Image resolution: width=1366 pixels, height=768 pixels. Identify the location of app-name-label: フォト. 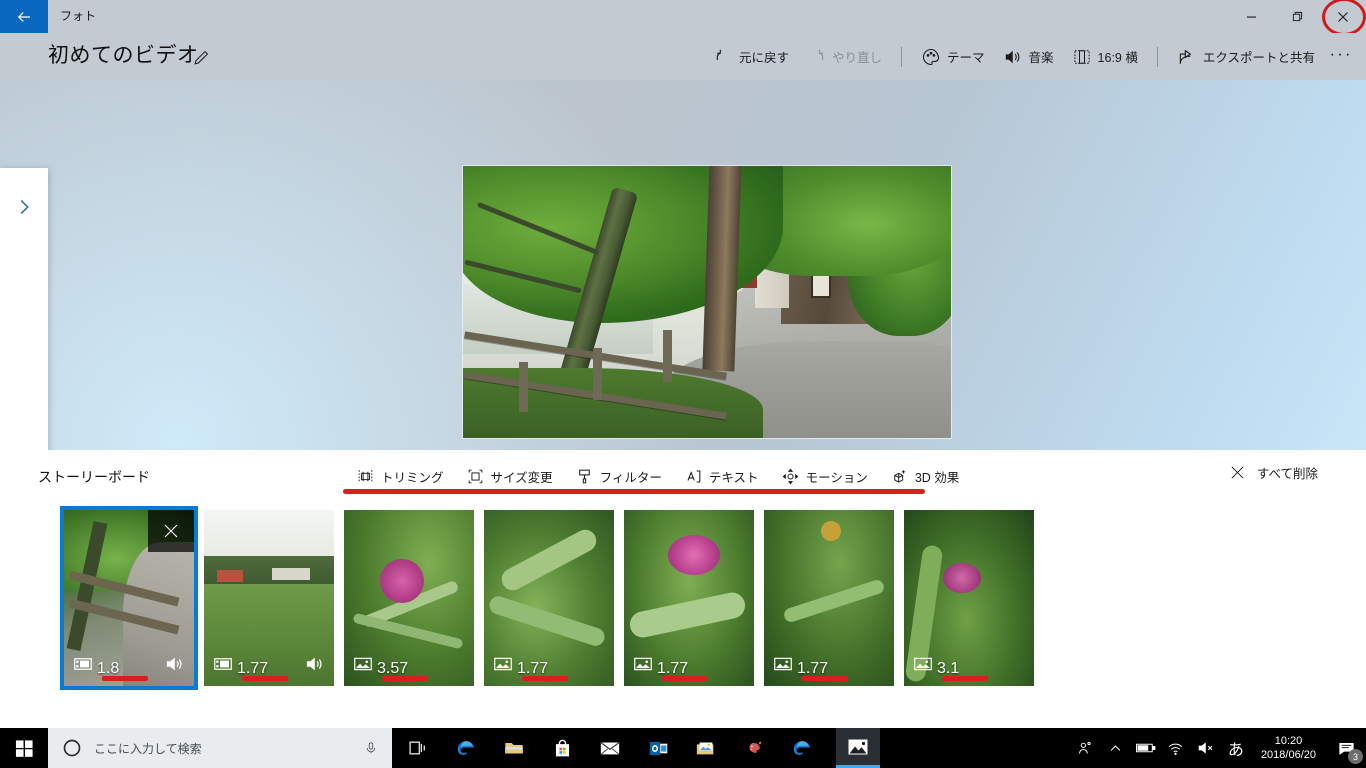
(78, 16).